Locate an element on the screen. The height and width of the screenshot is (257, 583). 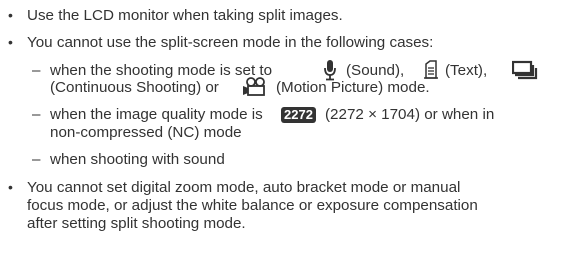
sub-note-2-text-c: non-compressed (NC) mode is located at coordinates (146, 132).